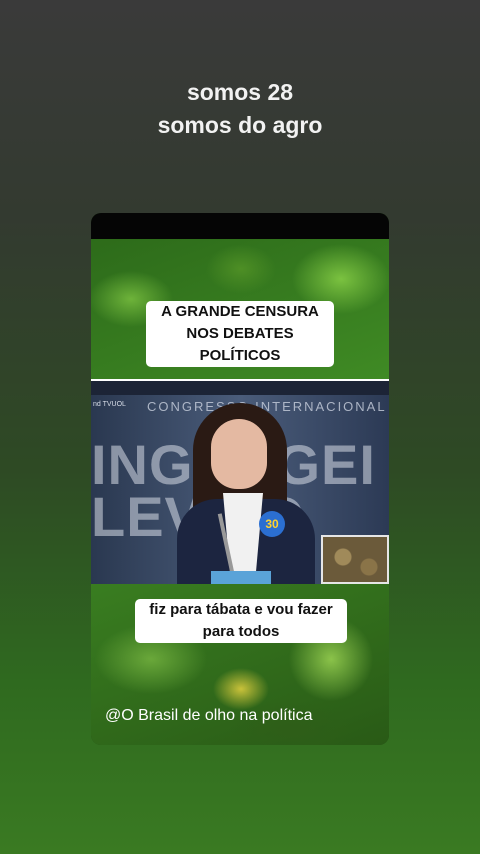 This screenshot has height=854, width=480. Describe the element at coordinates (240, 125) in the screenshot. I see `story-caption-line-2: somos do agro` at that location.